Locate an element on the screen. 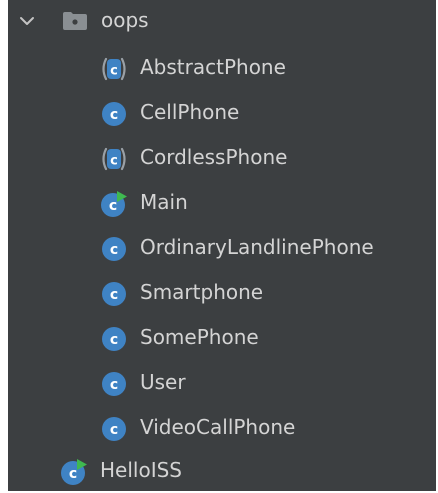  tree-item: c Smartphone is located at coordinates (222, 292).